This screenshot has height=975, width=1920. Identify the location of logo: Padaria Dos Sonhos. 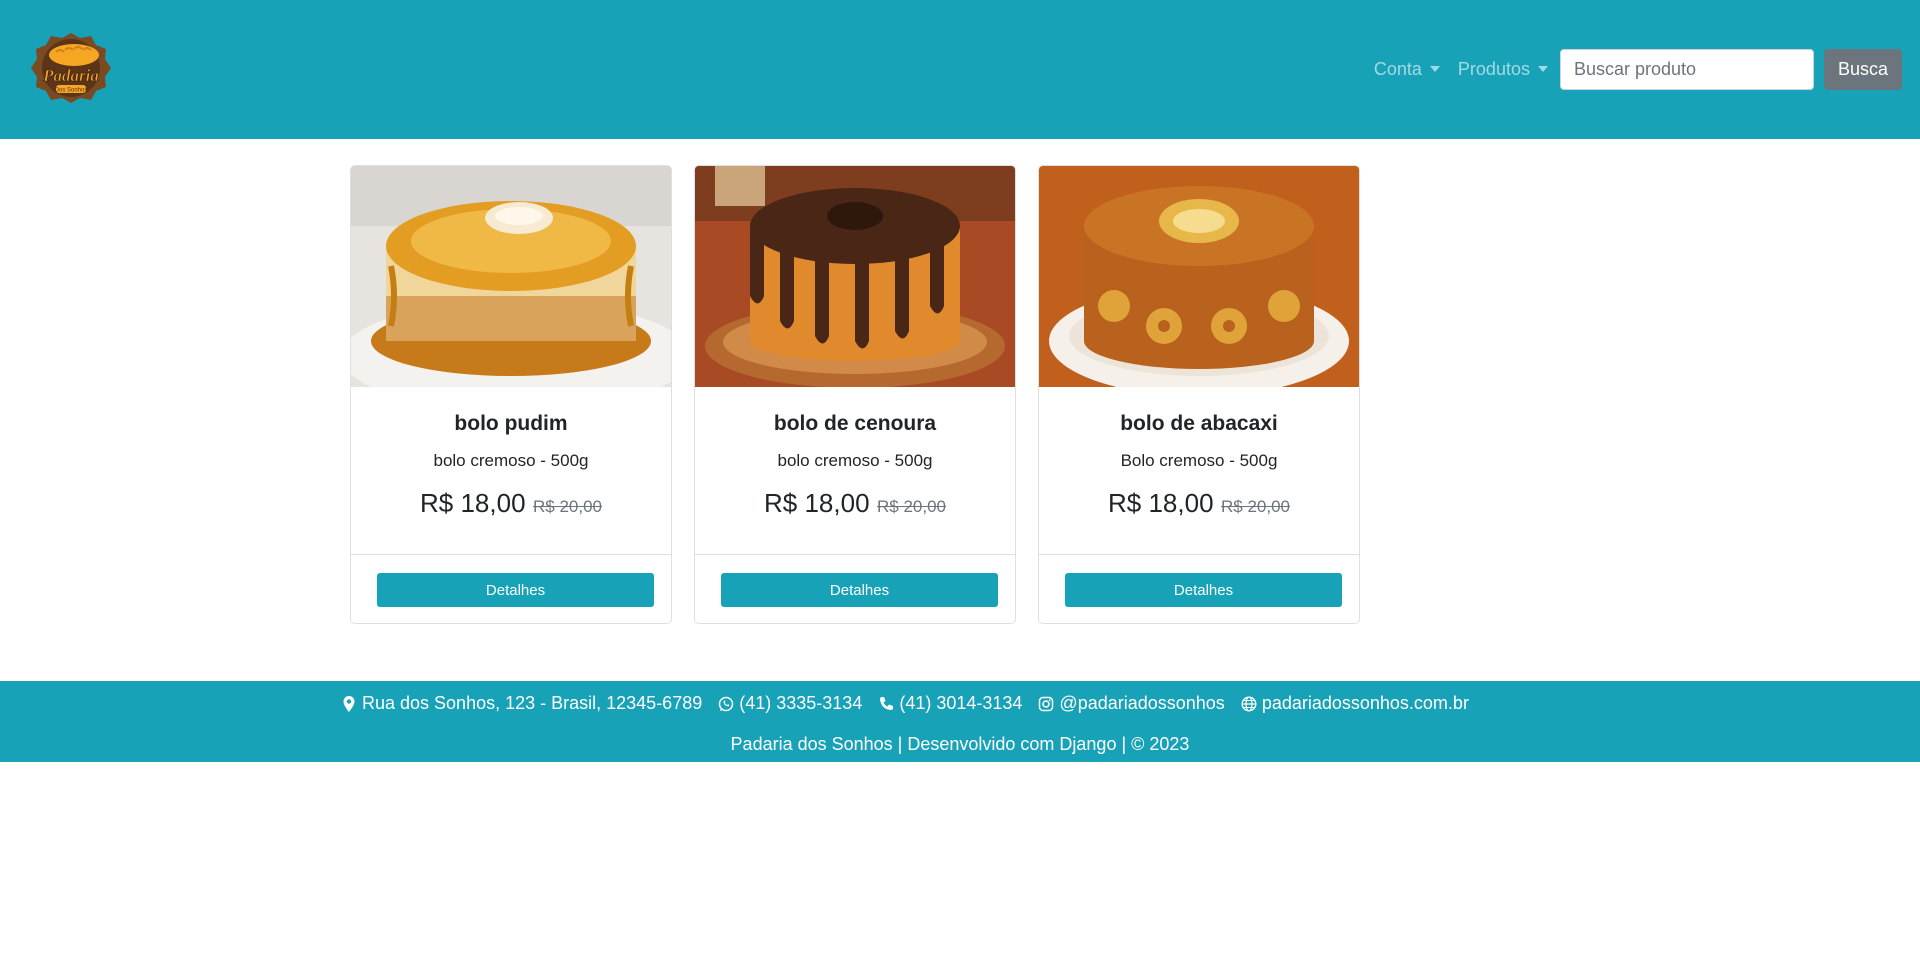
(71, 68).